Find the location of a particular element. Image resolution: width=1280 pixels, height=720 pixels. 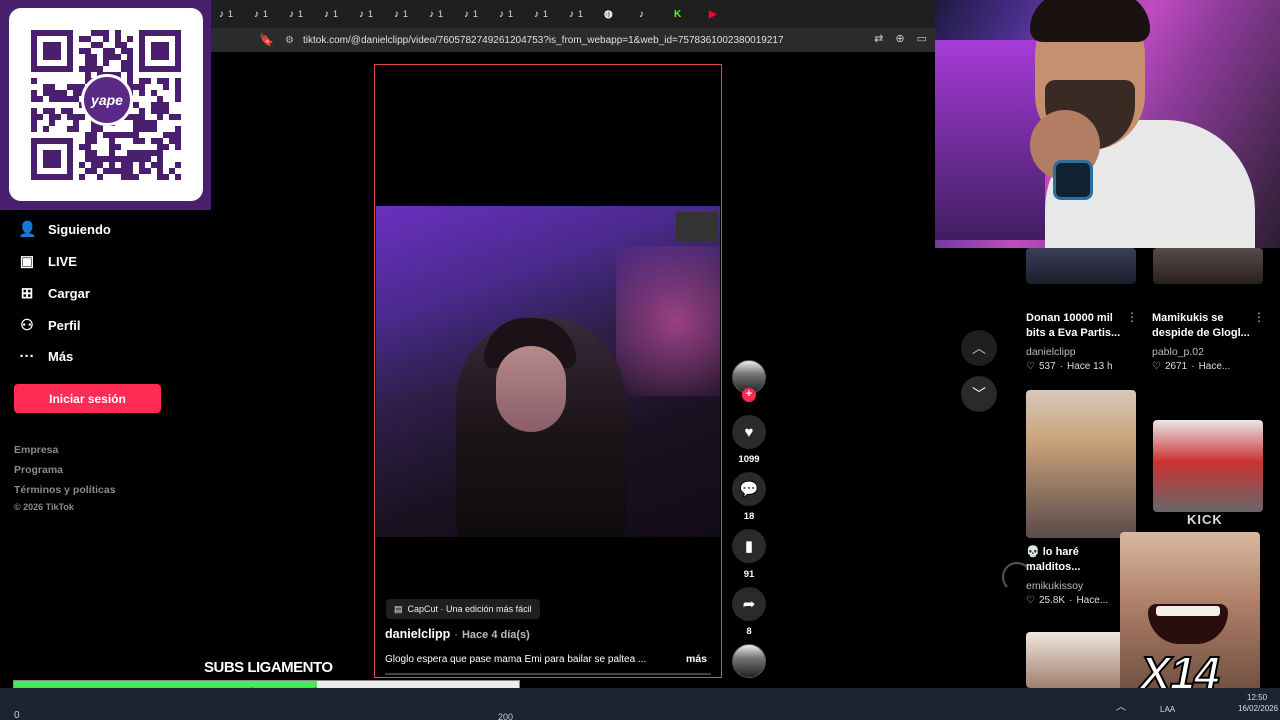

capcut-badge: ▤ CapCut · Una edición más fácil is located at coordinates (463, 609).